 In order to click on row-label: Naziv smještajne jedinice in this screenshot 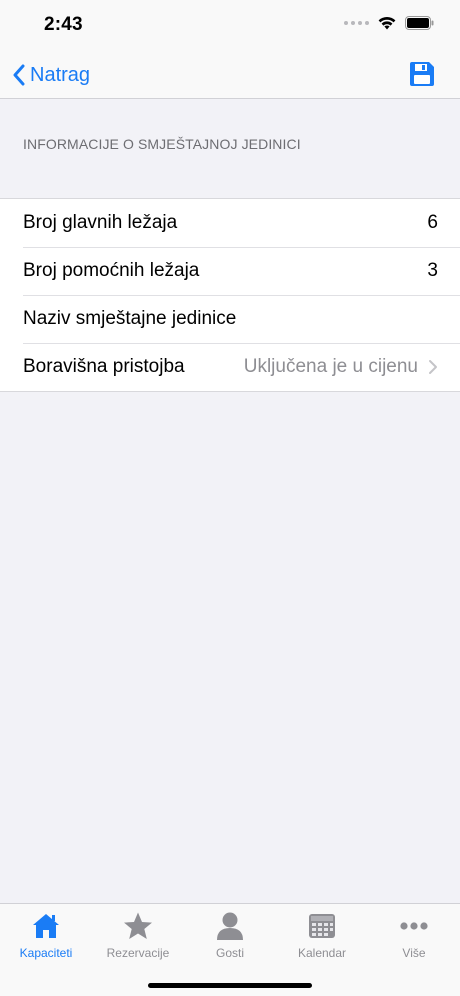, I will do `click(130, 318)`.